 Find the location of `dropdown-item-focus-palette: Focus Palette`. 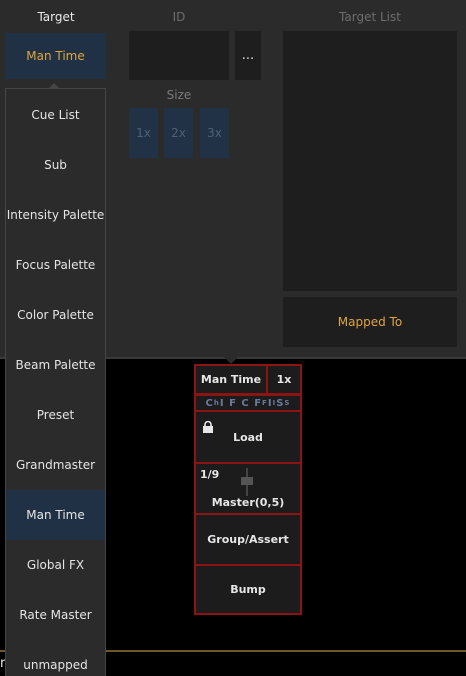

dropdown-item-focus-palette: Focus Palette is located at coordinates (55, 265).